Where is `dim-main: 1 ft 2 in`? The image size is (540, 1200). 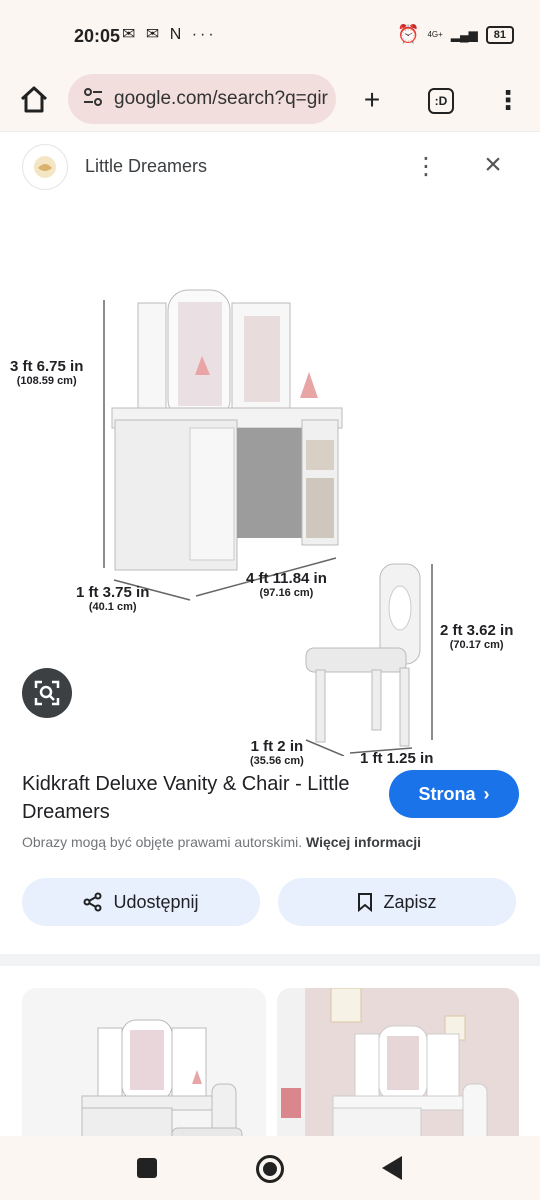
dim-main: 1 ft 2 in is located at coordinates (277, 746).